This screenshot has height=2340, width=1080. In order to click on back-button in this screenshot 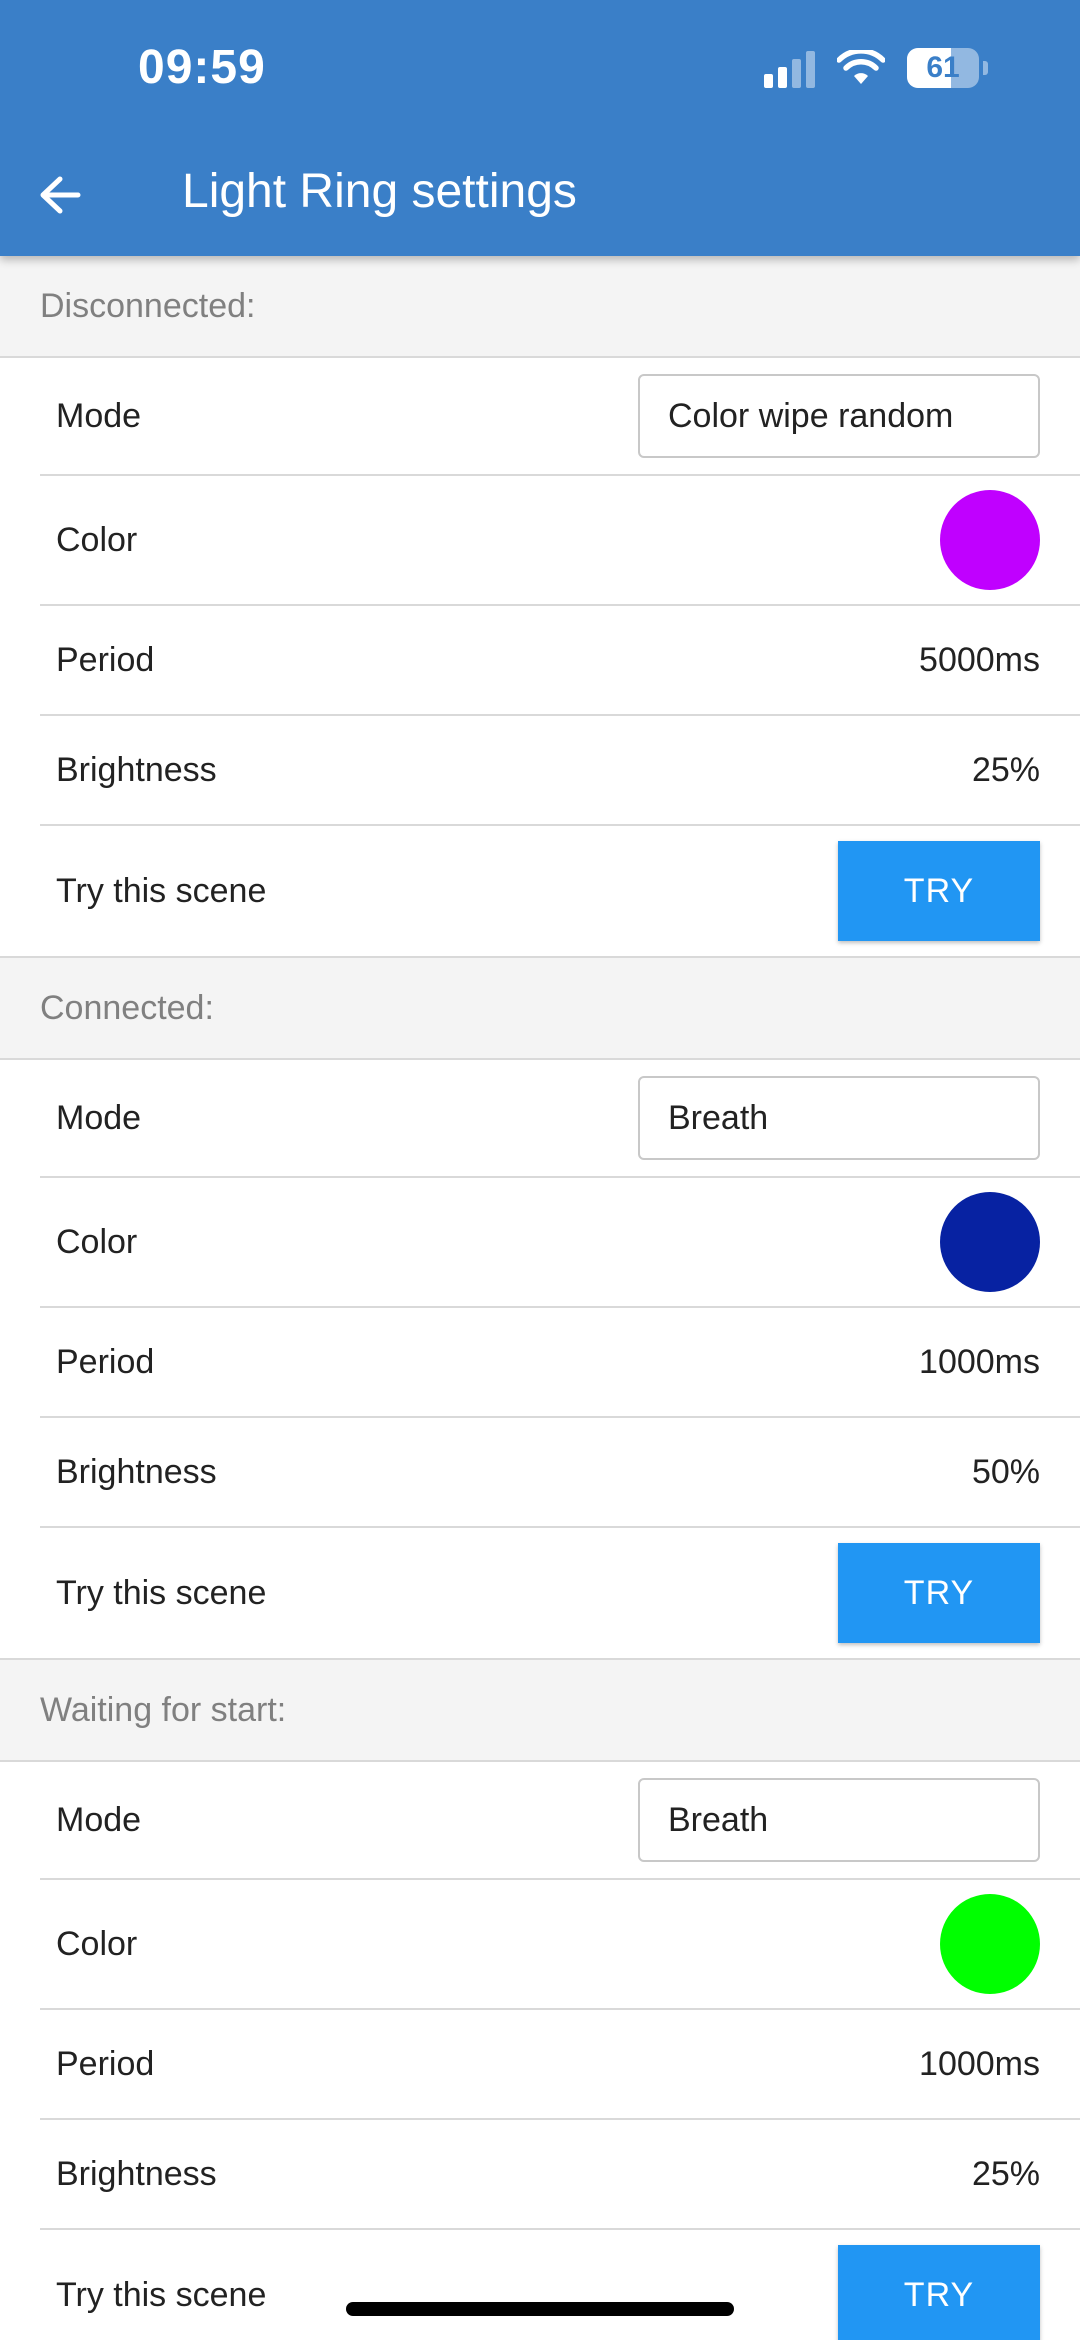, I will do `click(60, 195)`.